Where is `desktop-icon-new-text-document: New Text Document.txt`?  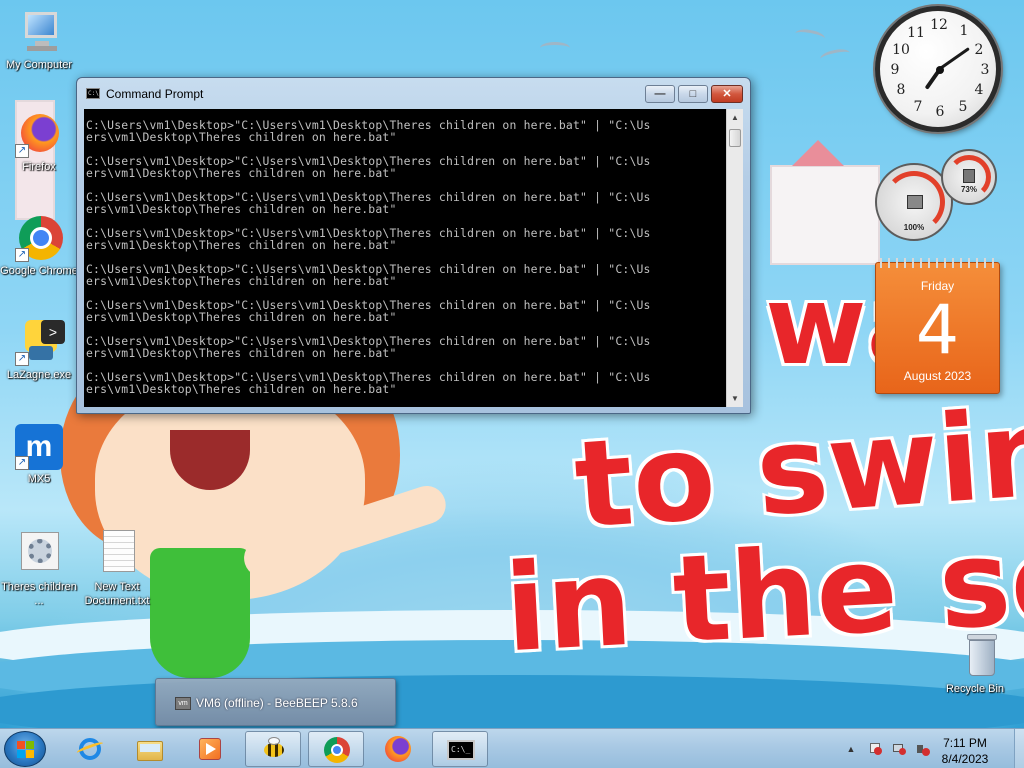
desktop-icon-new-text-document: New Text Document.txt is located at coordinates (117, 569).